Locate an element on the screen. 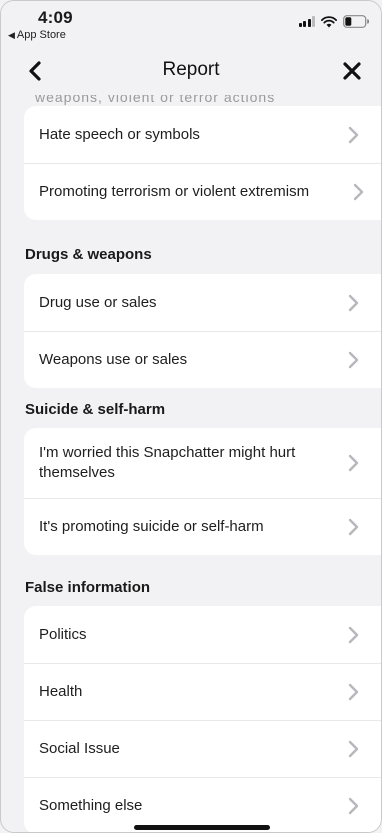 This screenshot has width=382, height=833. status-time: 4:09 is located at coordinates (55, 17).